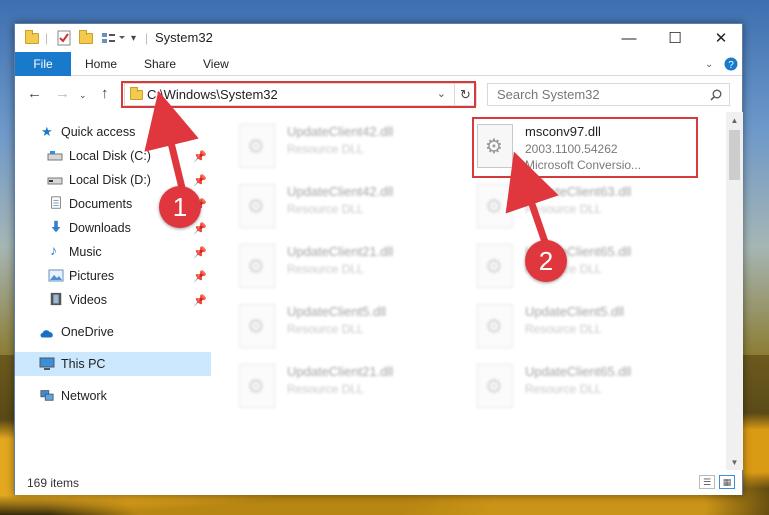 The width and height of the screenshot is (769, 515). Describe the element at coordinates (180, 207) in the screenshot. I see `step-1-badge: 1` at that location.